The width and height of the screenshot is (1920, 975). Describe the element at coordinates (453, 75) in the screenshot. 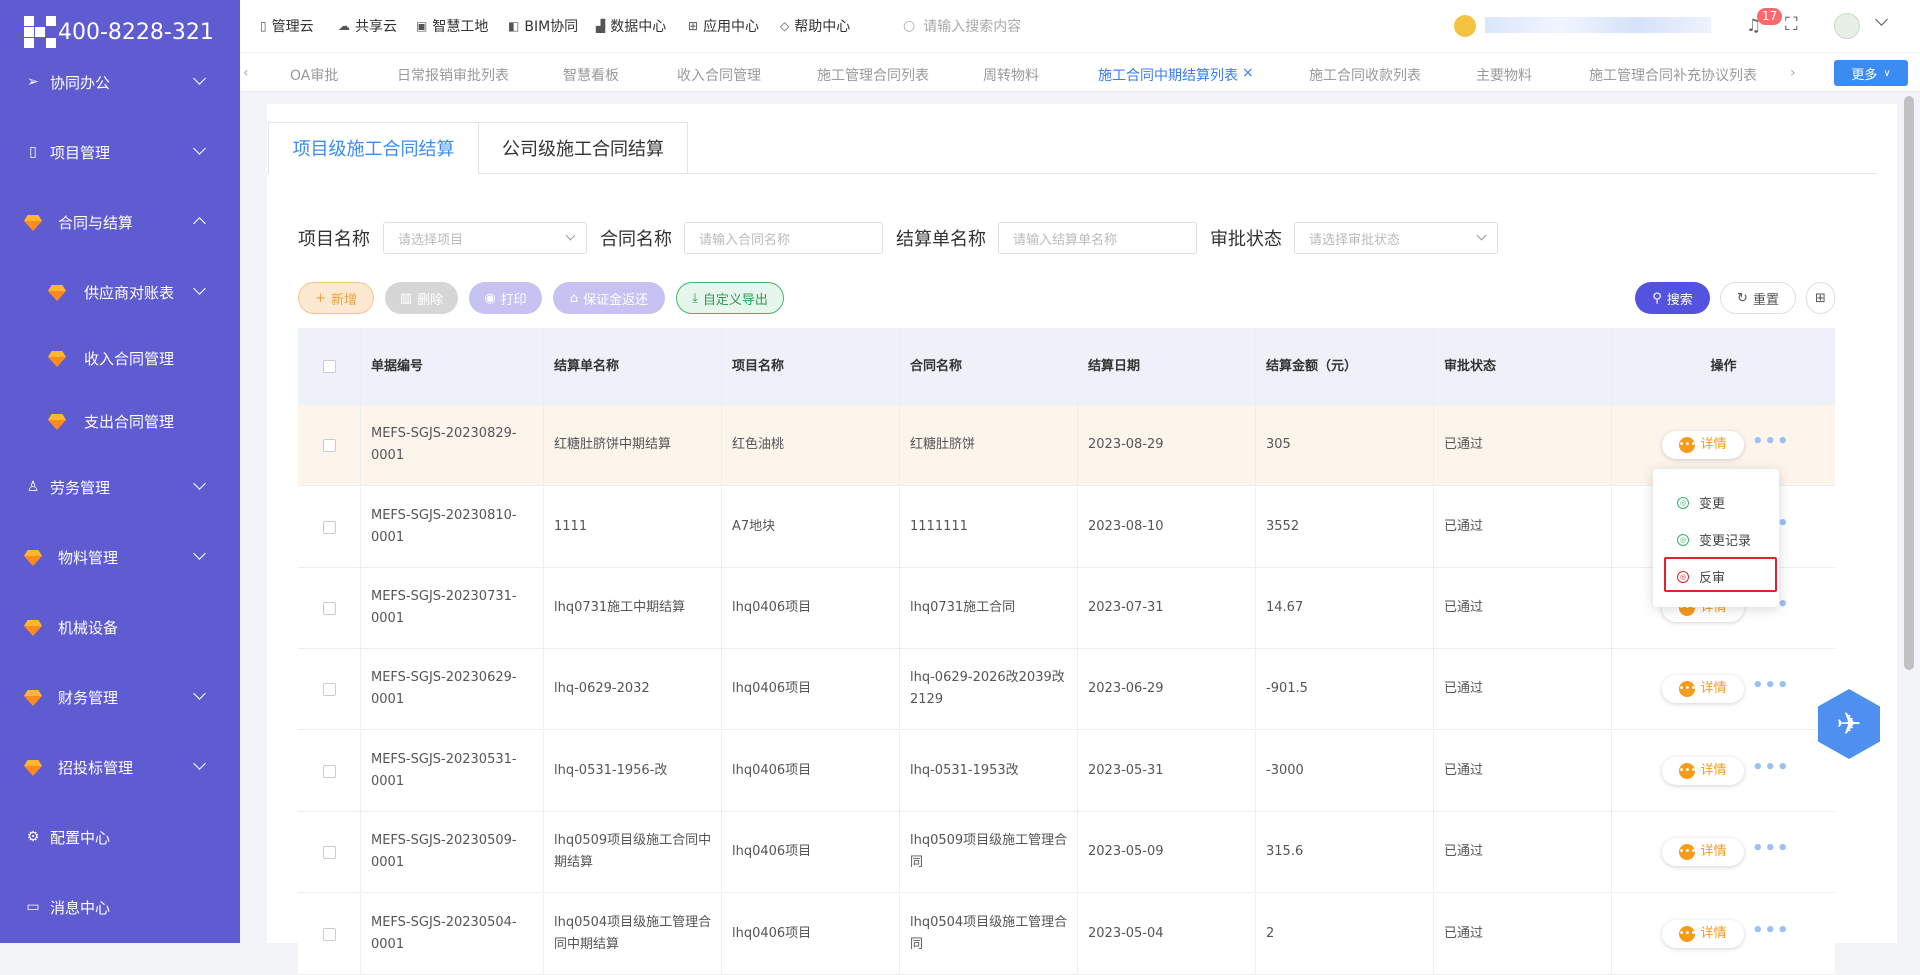

I see `tab-expense-approval: 日常报销审批列表` at that location.